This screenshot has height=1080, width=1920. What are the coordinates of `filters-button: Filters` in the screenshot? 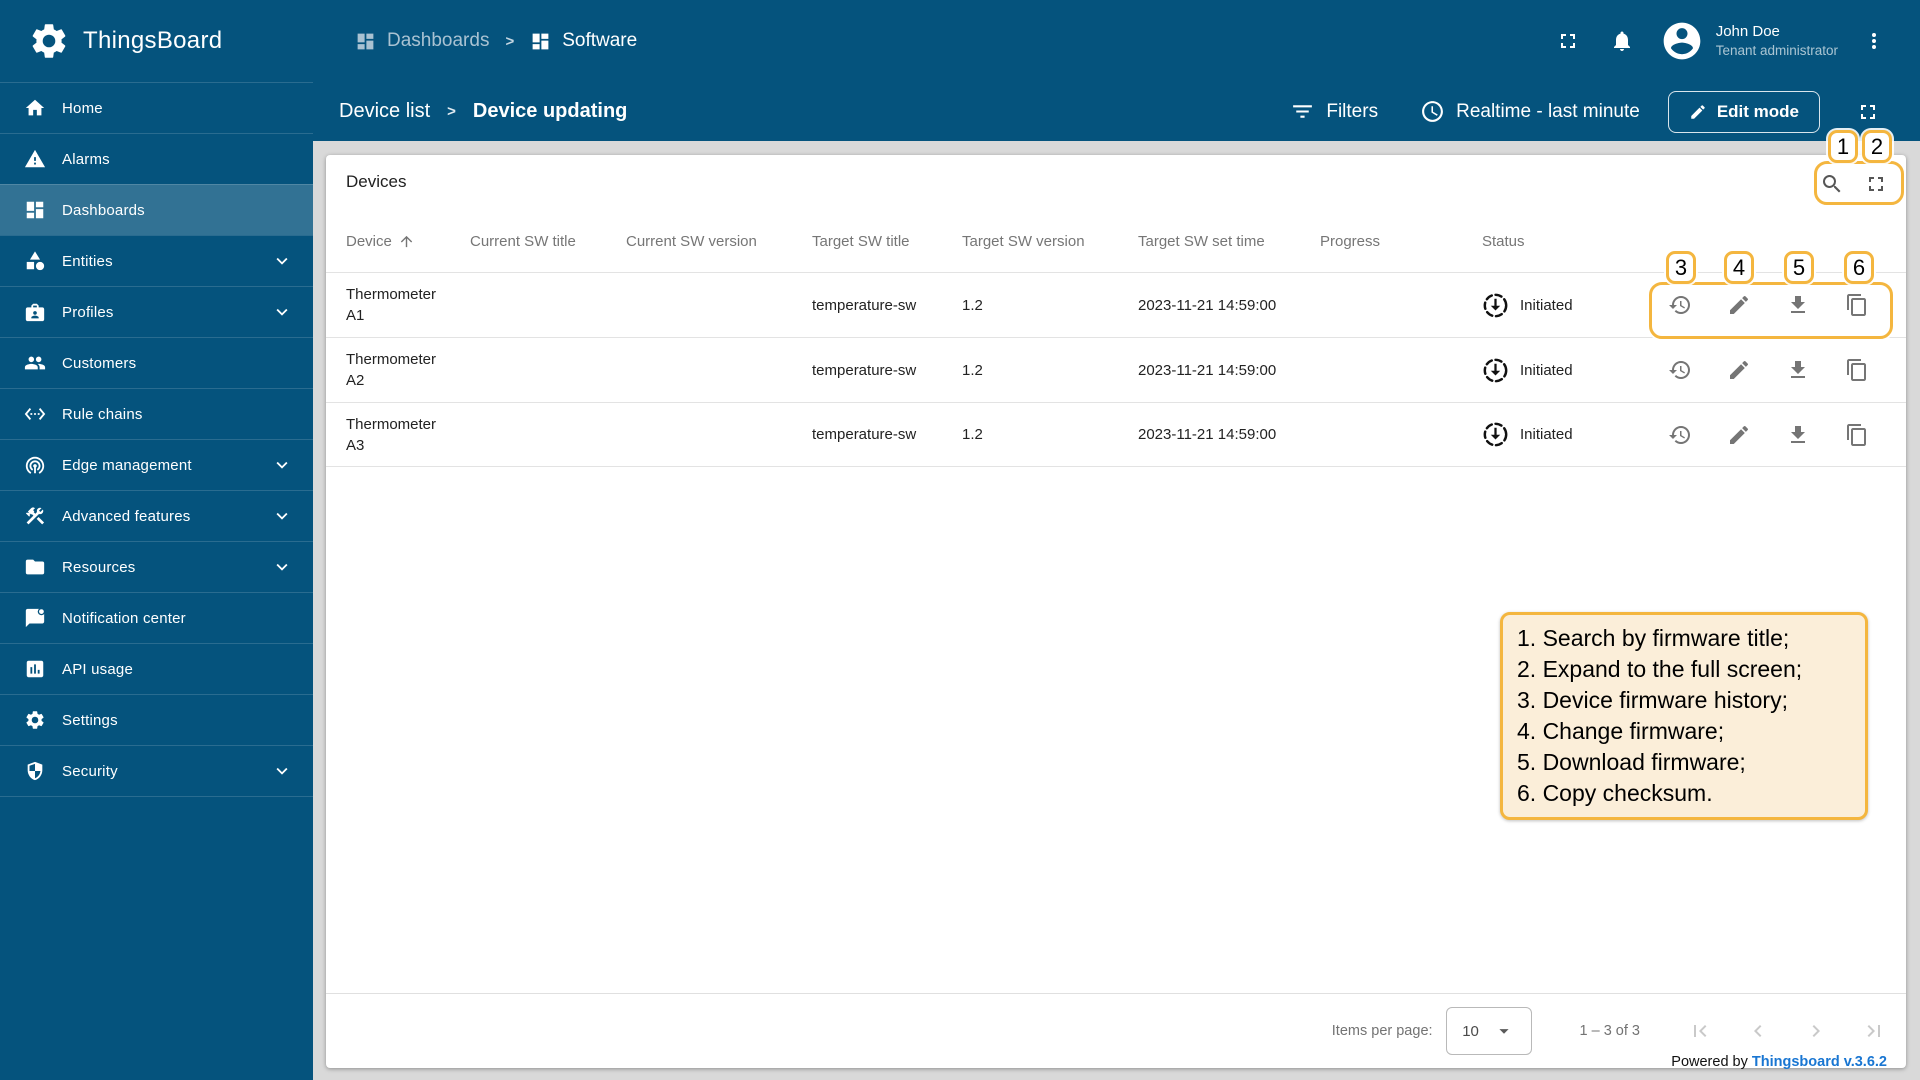 It's located at (1334, 111).